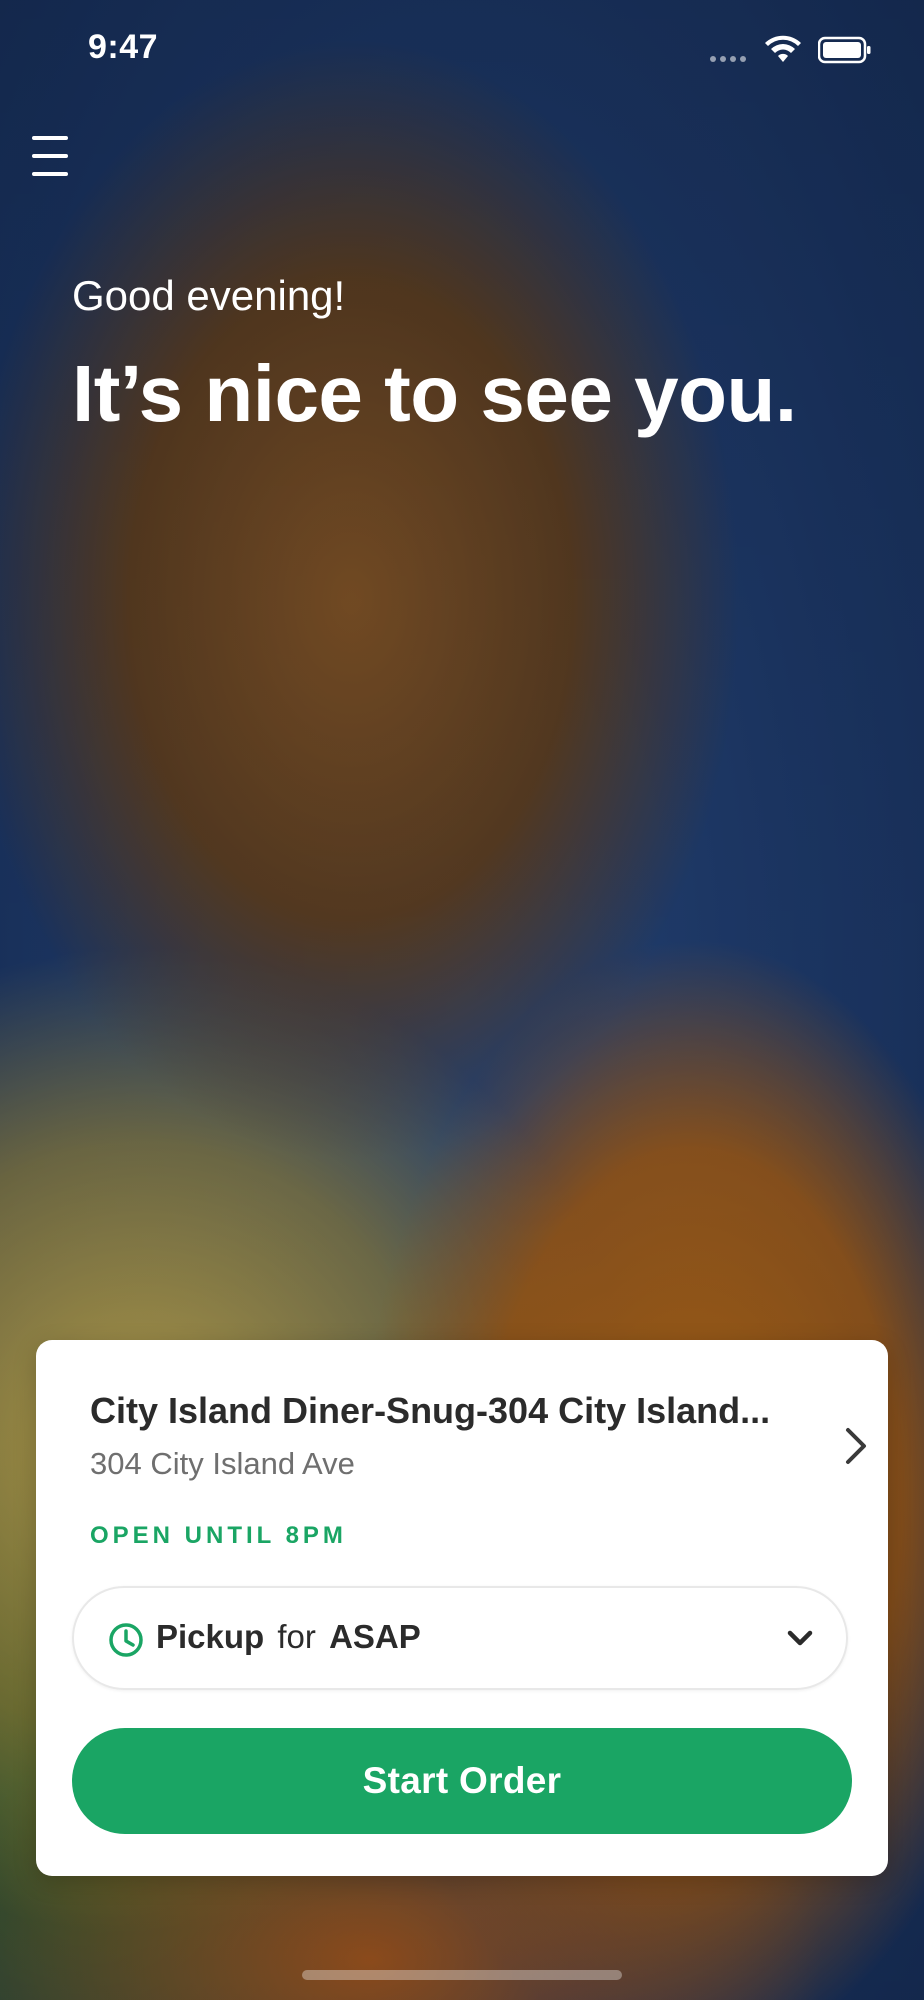 Image resolution: width=924 pixels, height=2000 pixels. What do you see at coordinates (728, 59) in the screenshot?
I see `cellular-signal-icon` at bounding box center [728, 59].